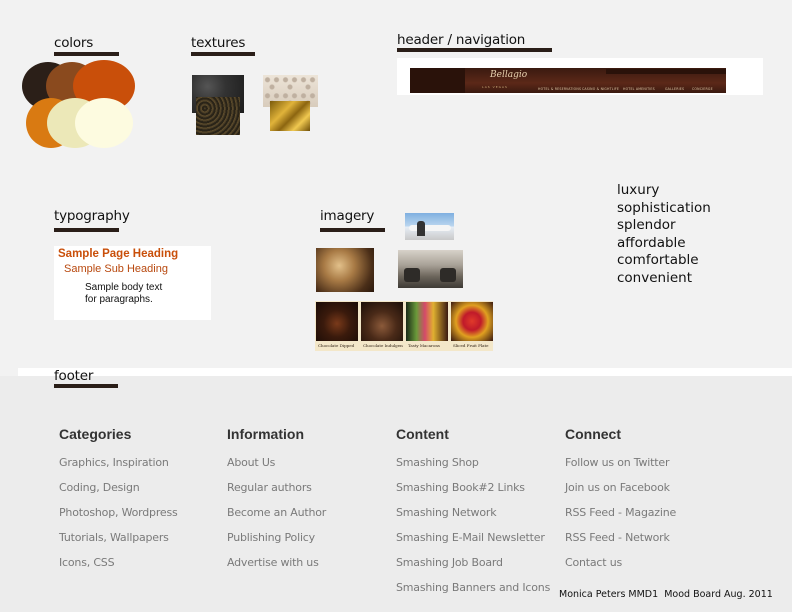 The height and width of the screenshot is (612, 792). Describe the element at coordinates (473, 493) in the screenshot. I see `footer-link: Smashing Book#2 Links` at that location.